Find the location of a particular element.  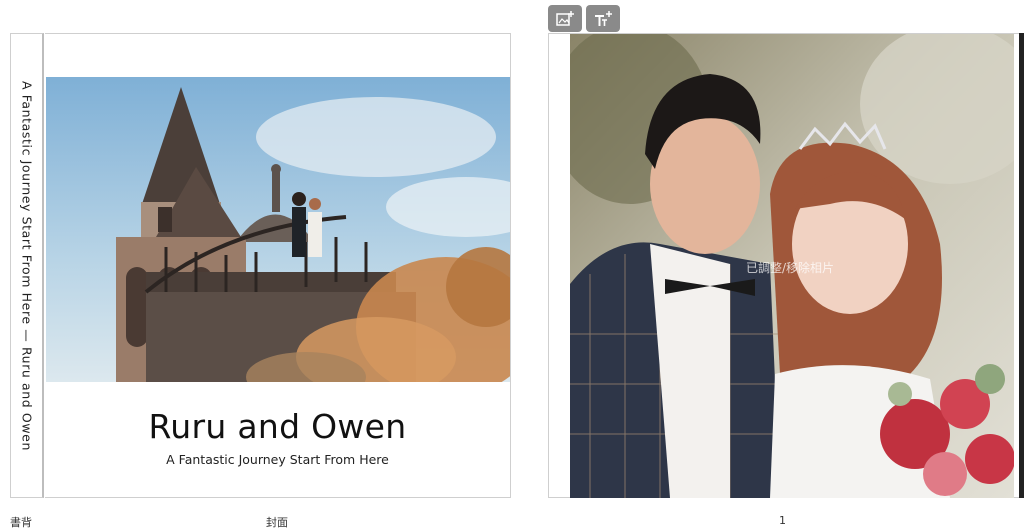

add-text-icon is located at coordinates (603, 18).